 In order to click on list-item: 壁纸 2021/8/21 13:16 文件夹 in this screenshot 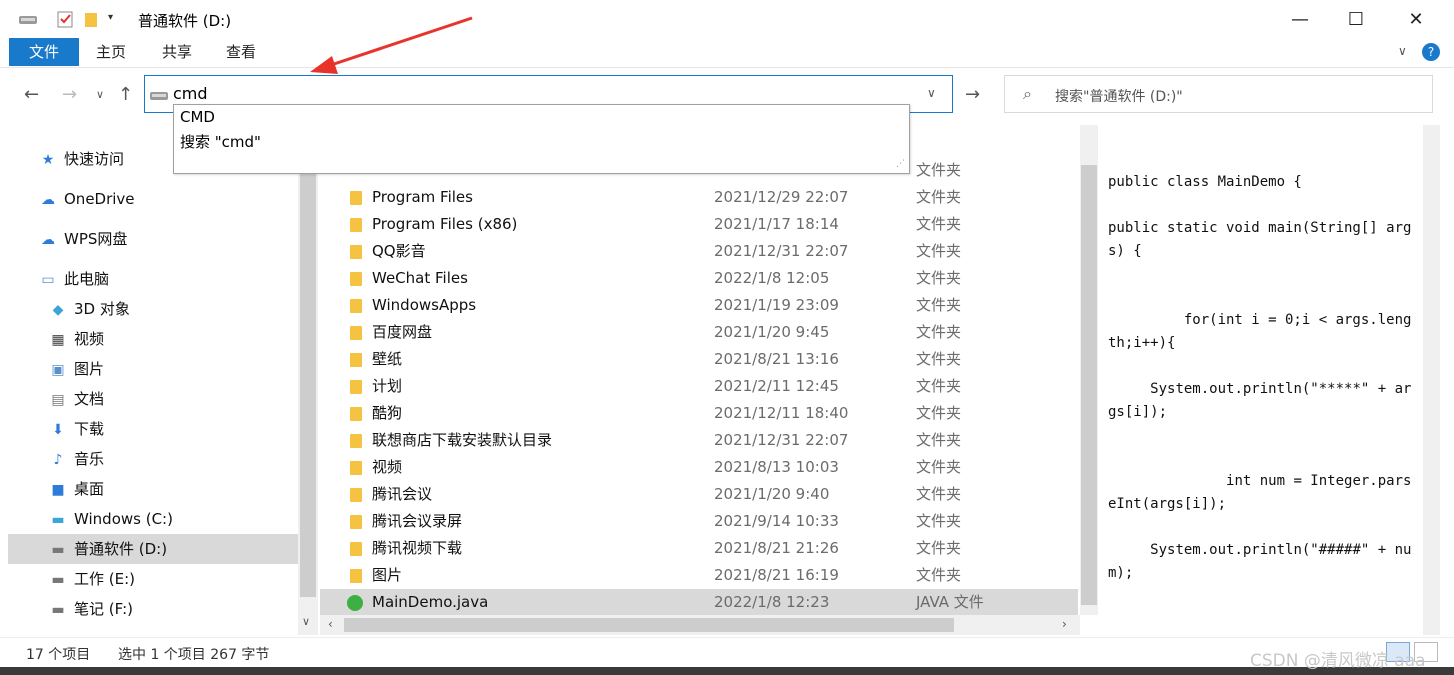, I will do `click(699, 359)`.